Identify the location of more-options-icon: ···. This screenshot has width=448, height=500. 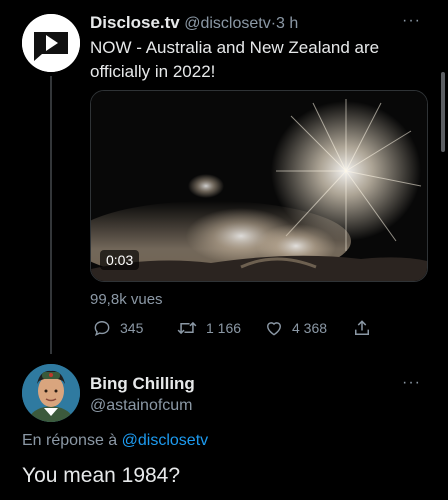
(411, 21).